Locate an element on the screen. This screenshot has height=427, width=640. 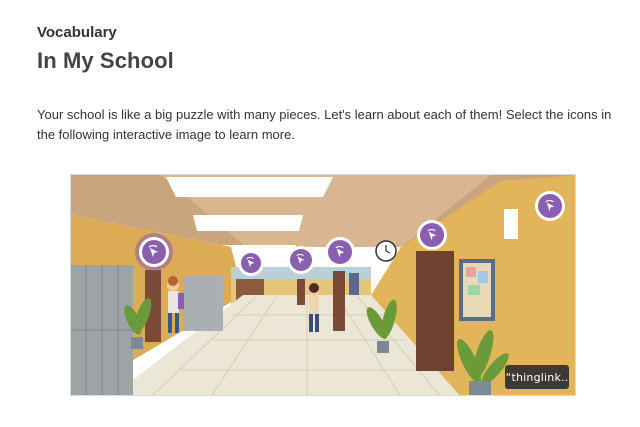
thinglink-badge: “thinglink.. is located at coordinates (537, 377).